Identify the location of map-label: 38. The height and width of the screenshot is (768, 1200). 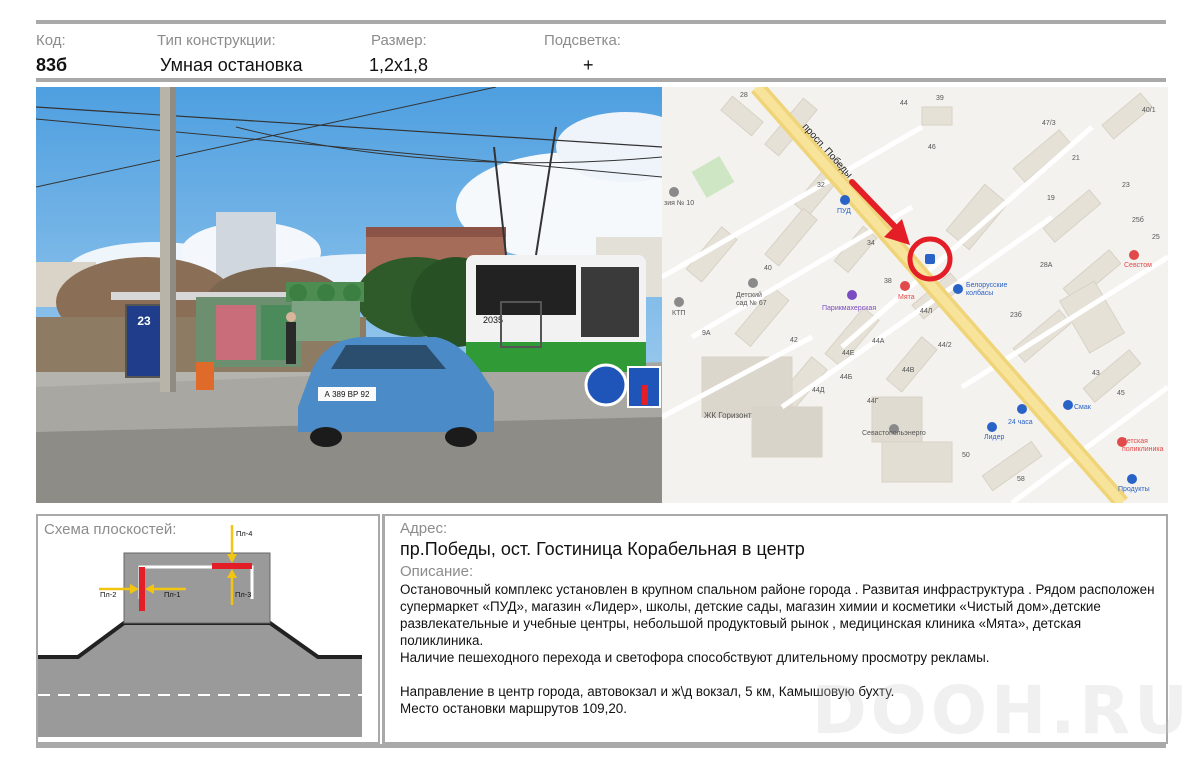
(888, 281).